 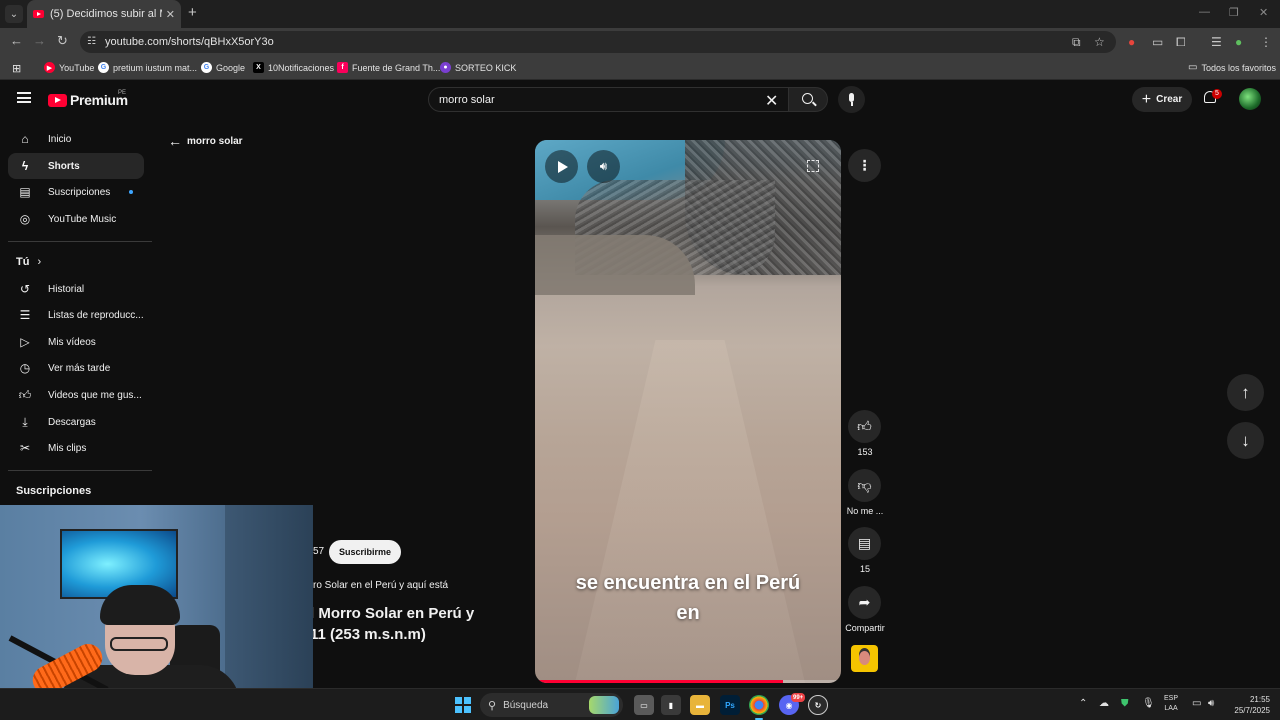 I want to click on video-progress-bar, so click(x=688, y=681).